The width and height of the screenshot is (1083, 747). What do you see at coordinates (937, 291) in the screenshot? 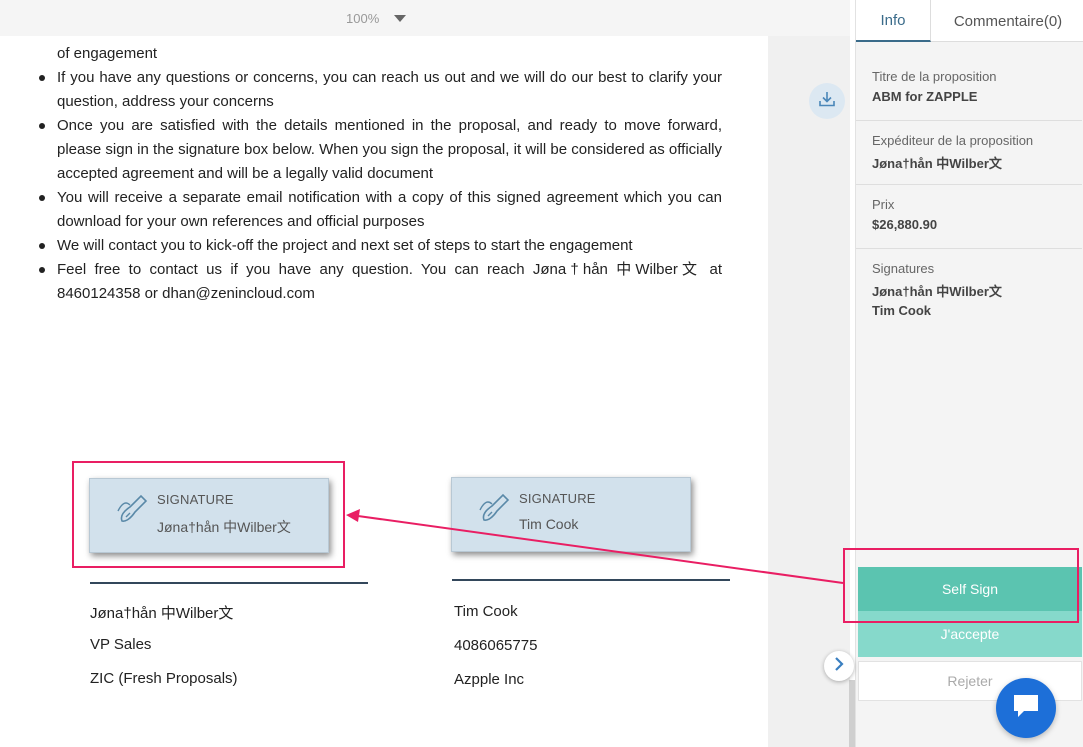
I see `signer-entry: Jøna†hån 中Wilber文` at bounding box center [937, 291].